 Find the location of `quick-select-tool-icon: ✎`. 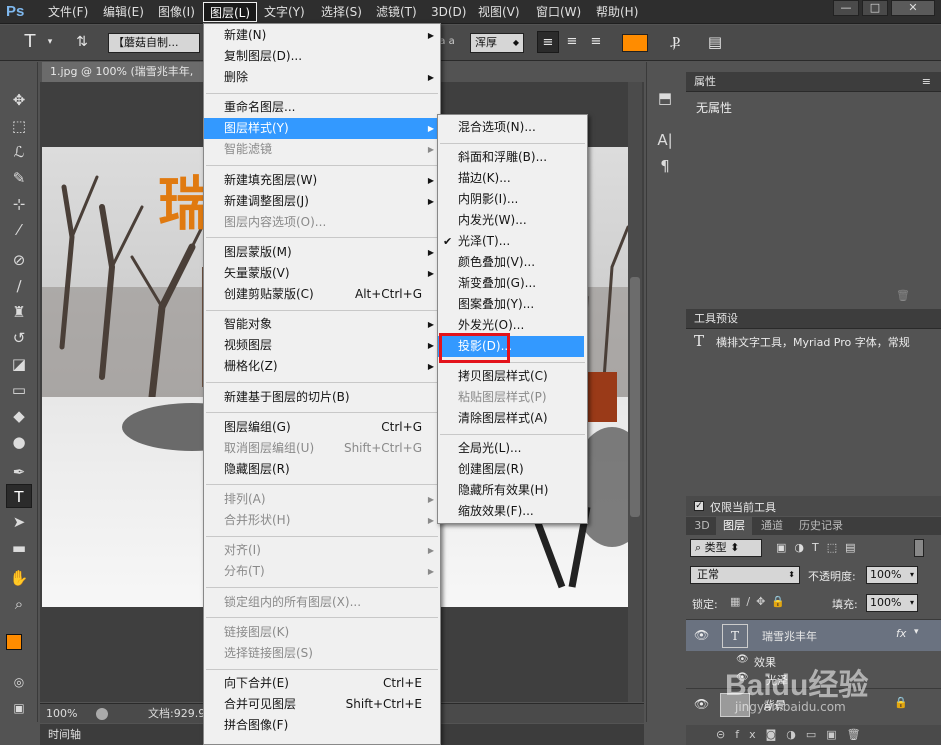

quick-select-tool-icon: ✎ is located at coordinates (19, 178).